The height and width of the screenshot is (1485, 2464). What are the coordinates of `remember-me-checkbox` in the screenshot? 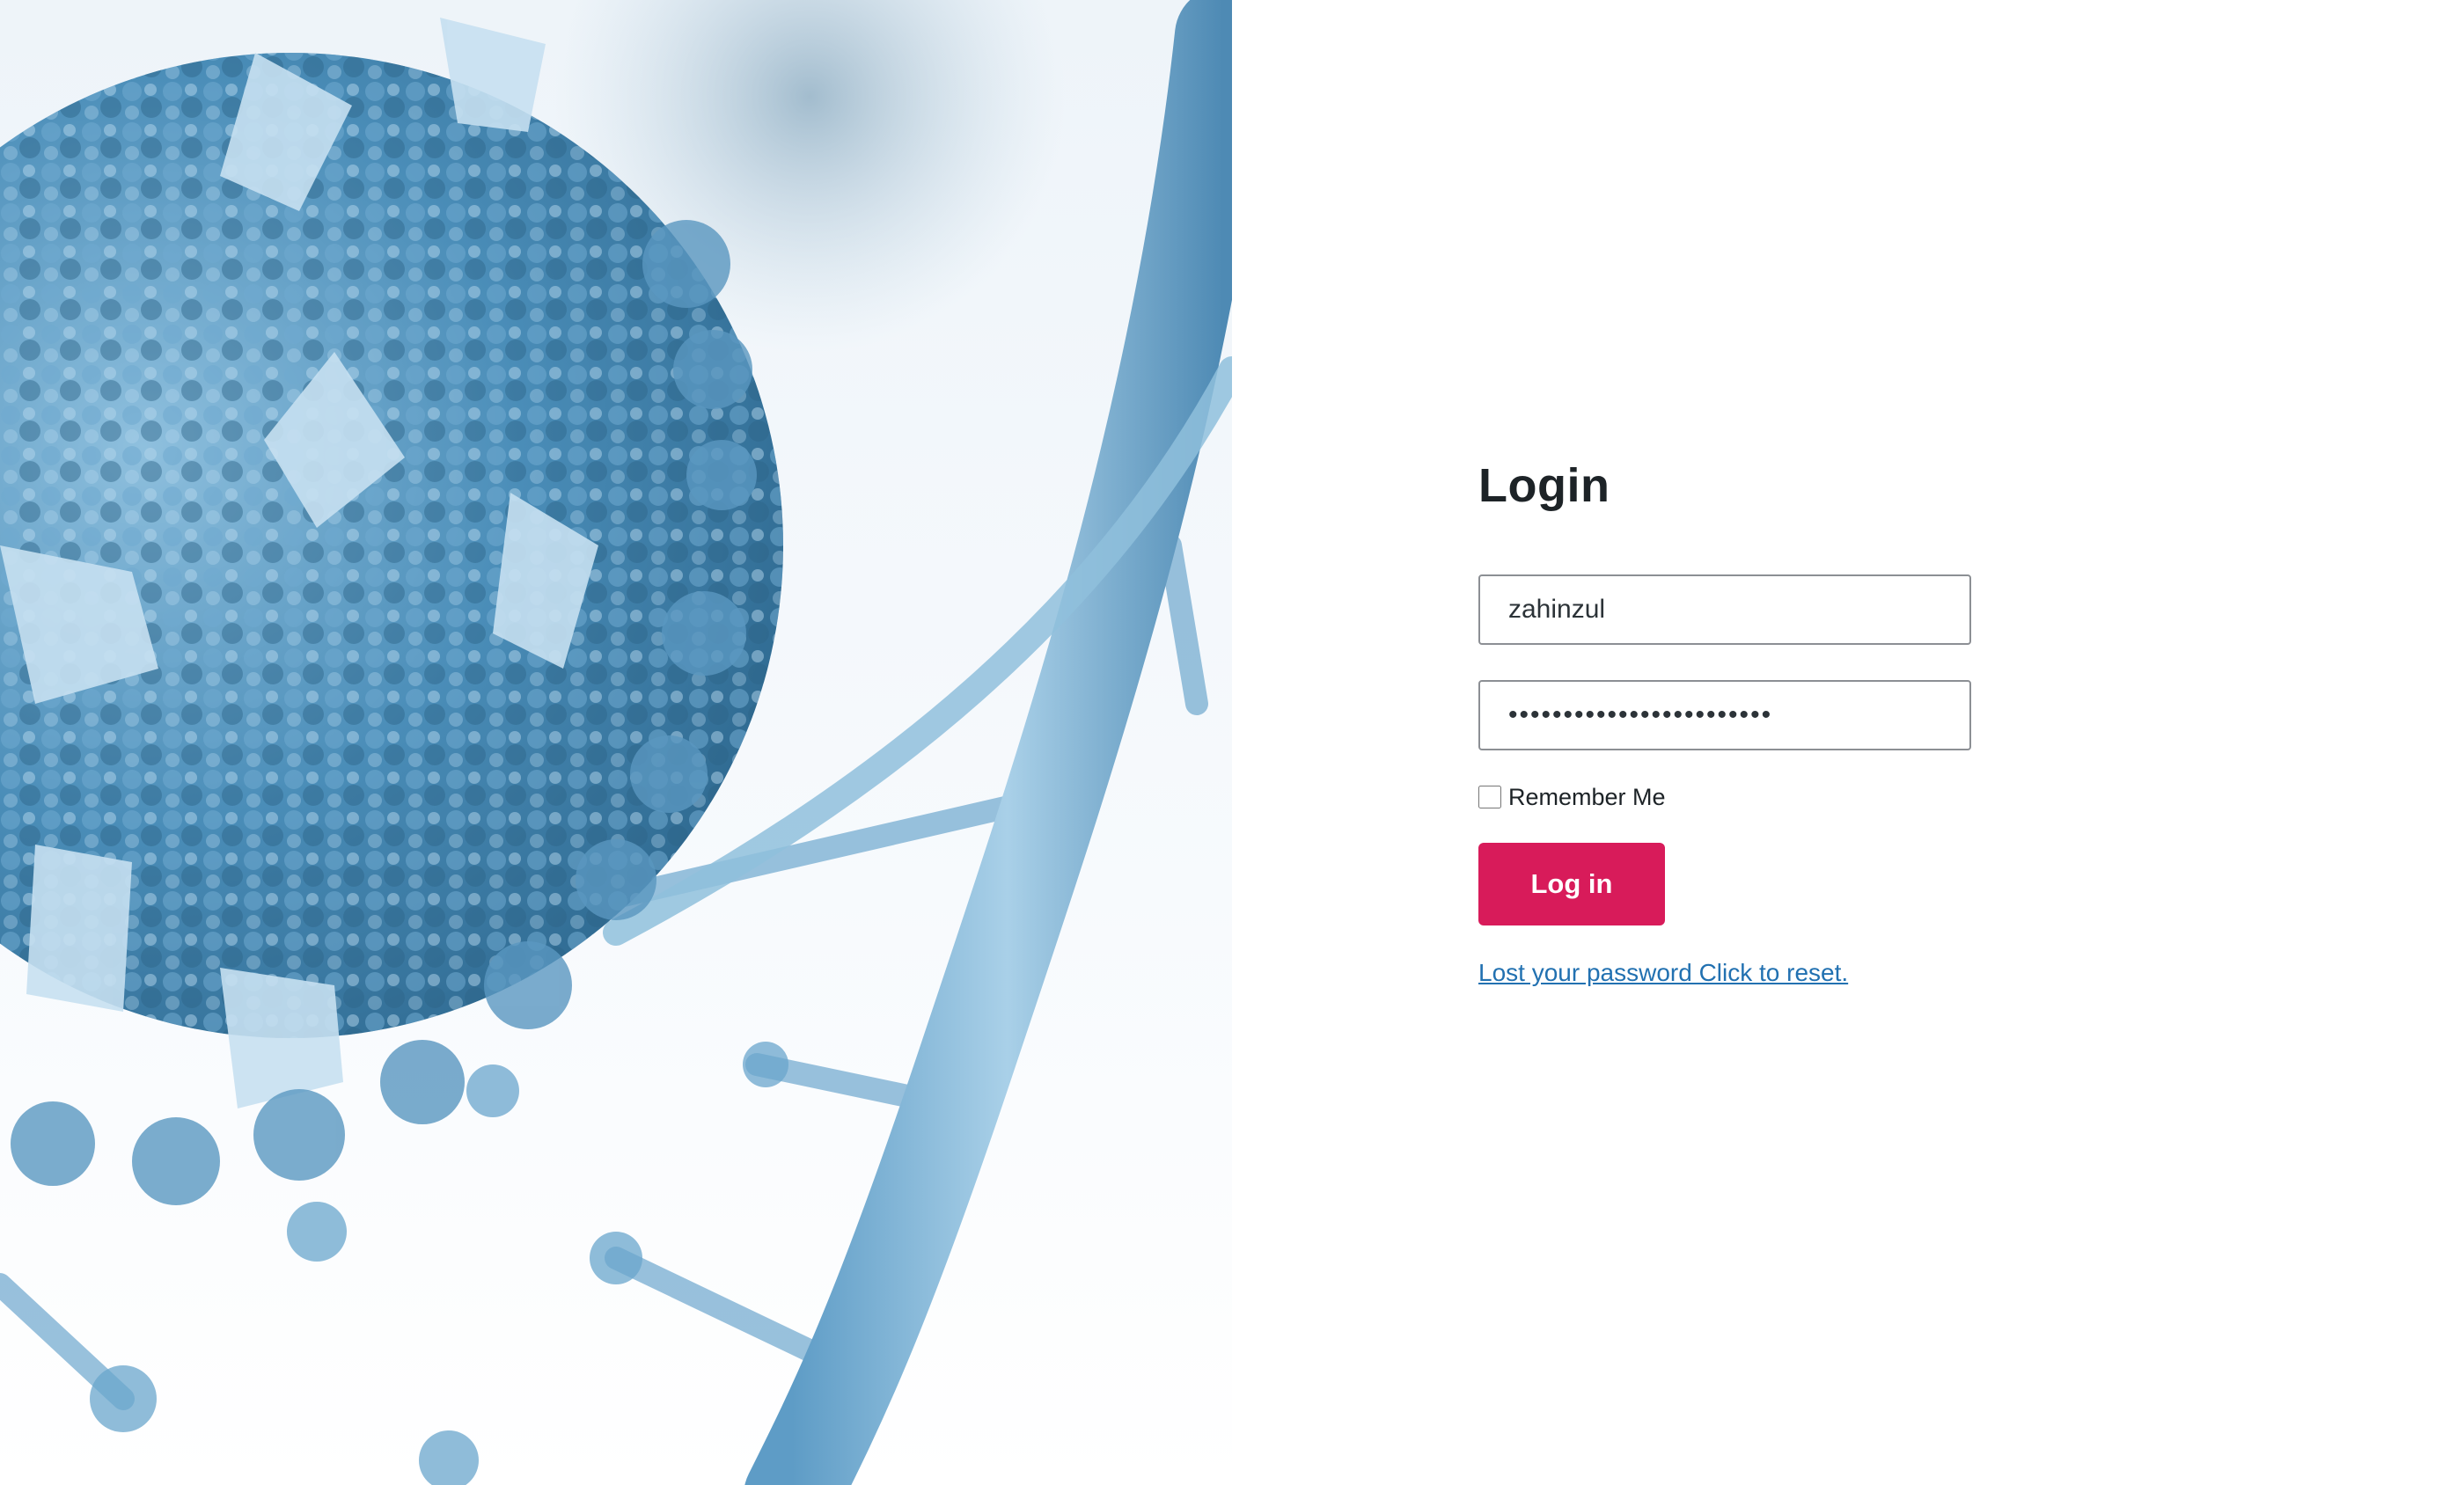 It's located at (1490, 798).